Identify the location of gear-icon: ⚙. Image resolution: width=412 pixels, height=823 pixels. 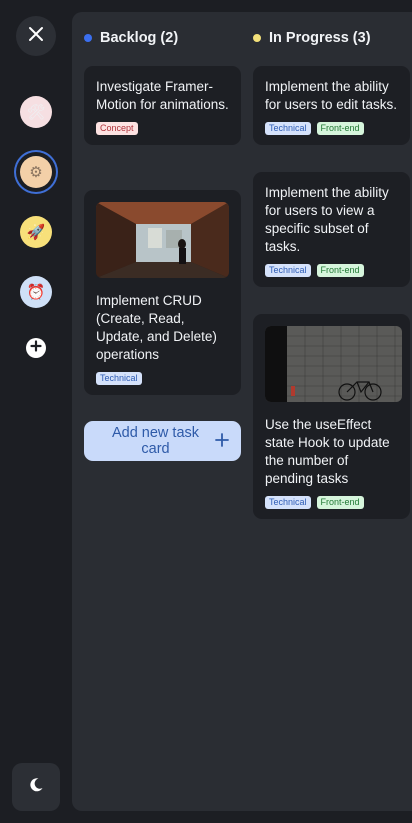
(36, 172).